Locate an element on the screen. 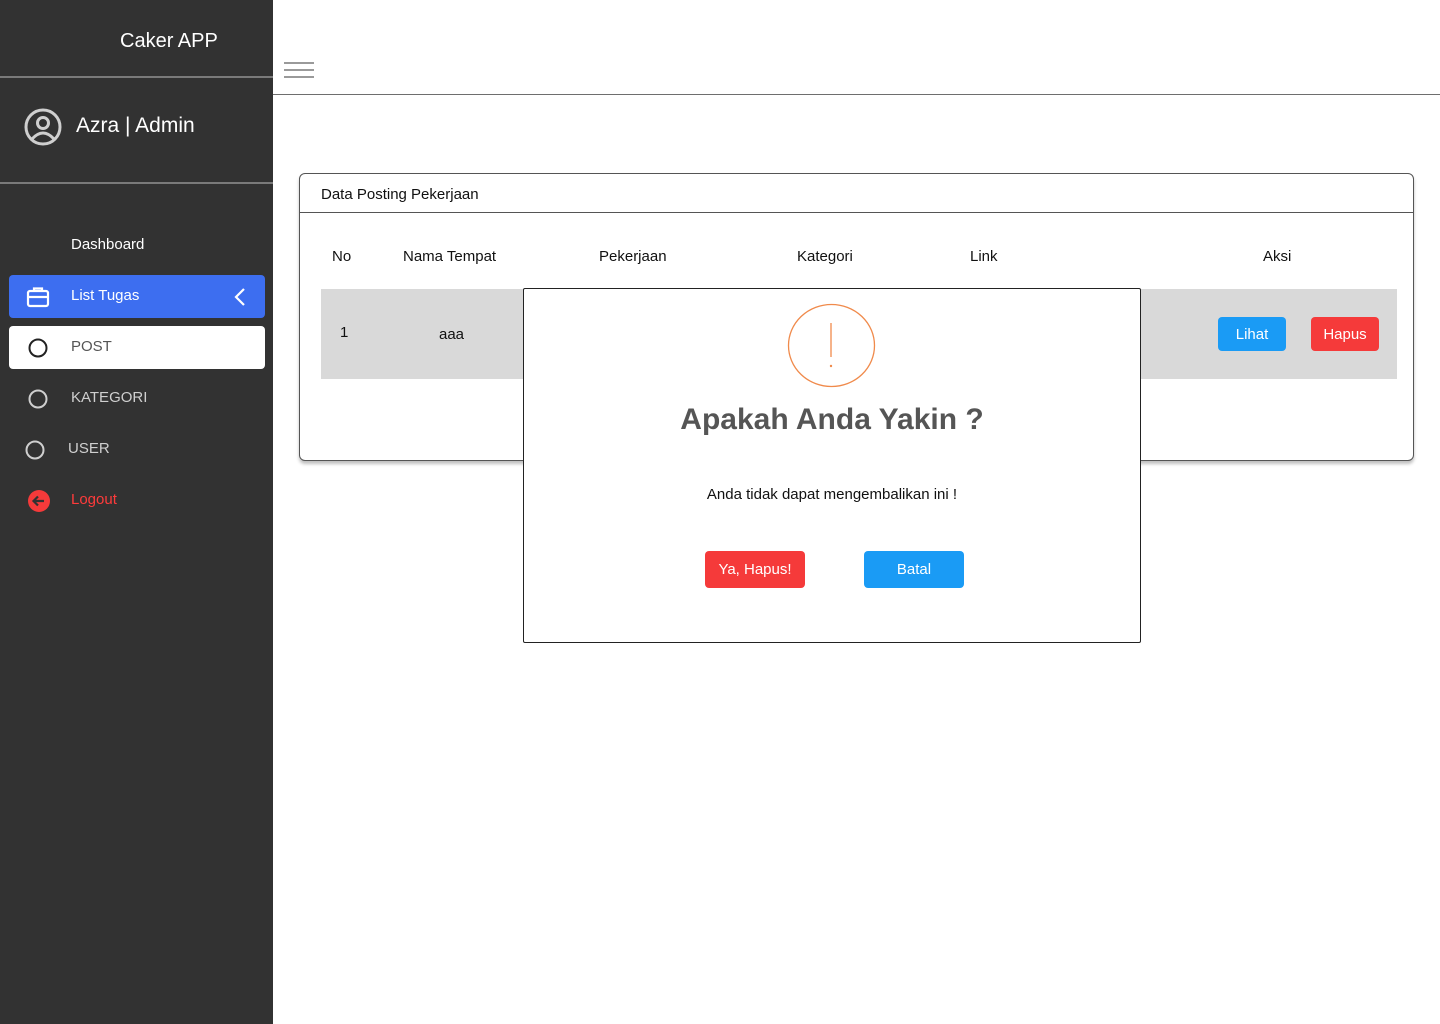  sidebar-item-label: USER is located at coordinates (89, 448).